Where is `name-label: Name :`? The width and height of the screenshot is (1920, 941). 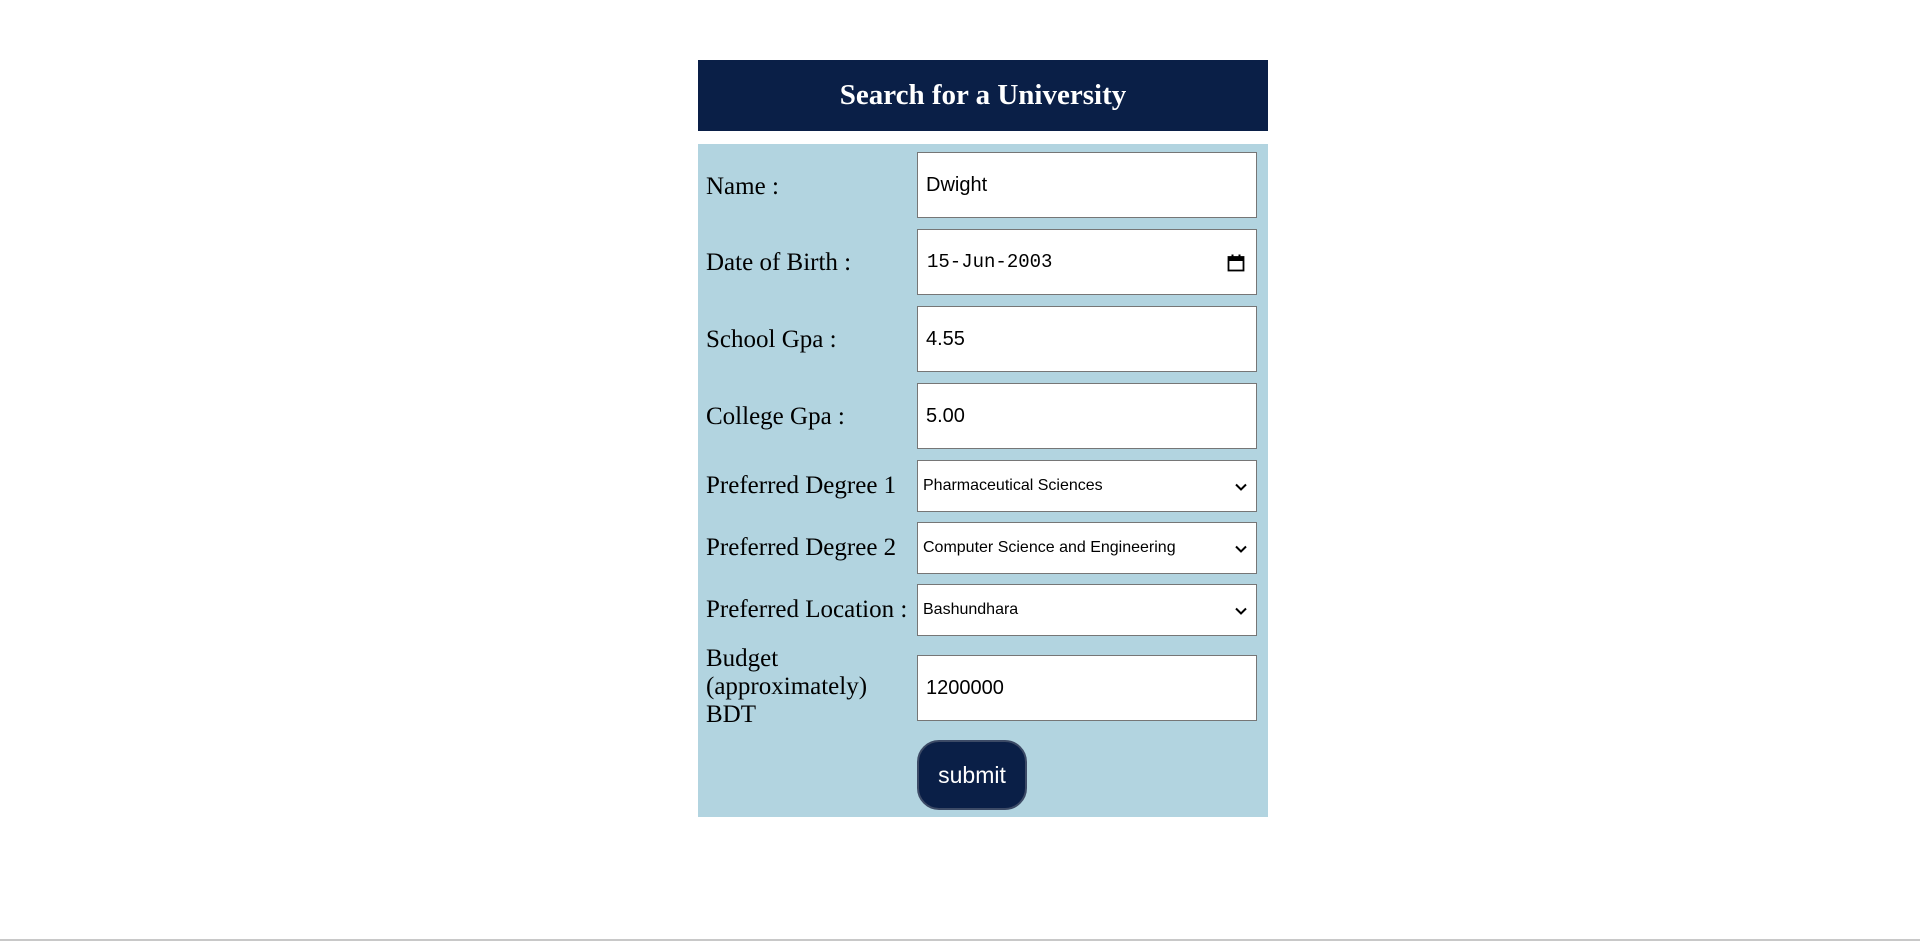
name-label: Name : is located at coordinates (742, 186).